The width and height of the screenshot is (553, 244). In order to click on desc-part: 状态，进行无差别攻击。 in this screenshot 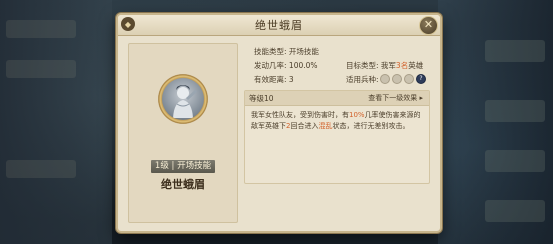, I will do `click(371, 126)`.